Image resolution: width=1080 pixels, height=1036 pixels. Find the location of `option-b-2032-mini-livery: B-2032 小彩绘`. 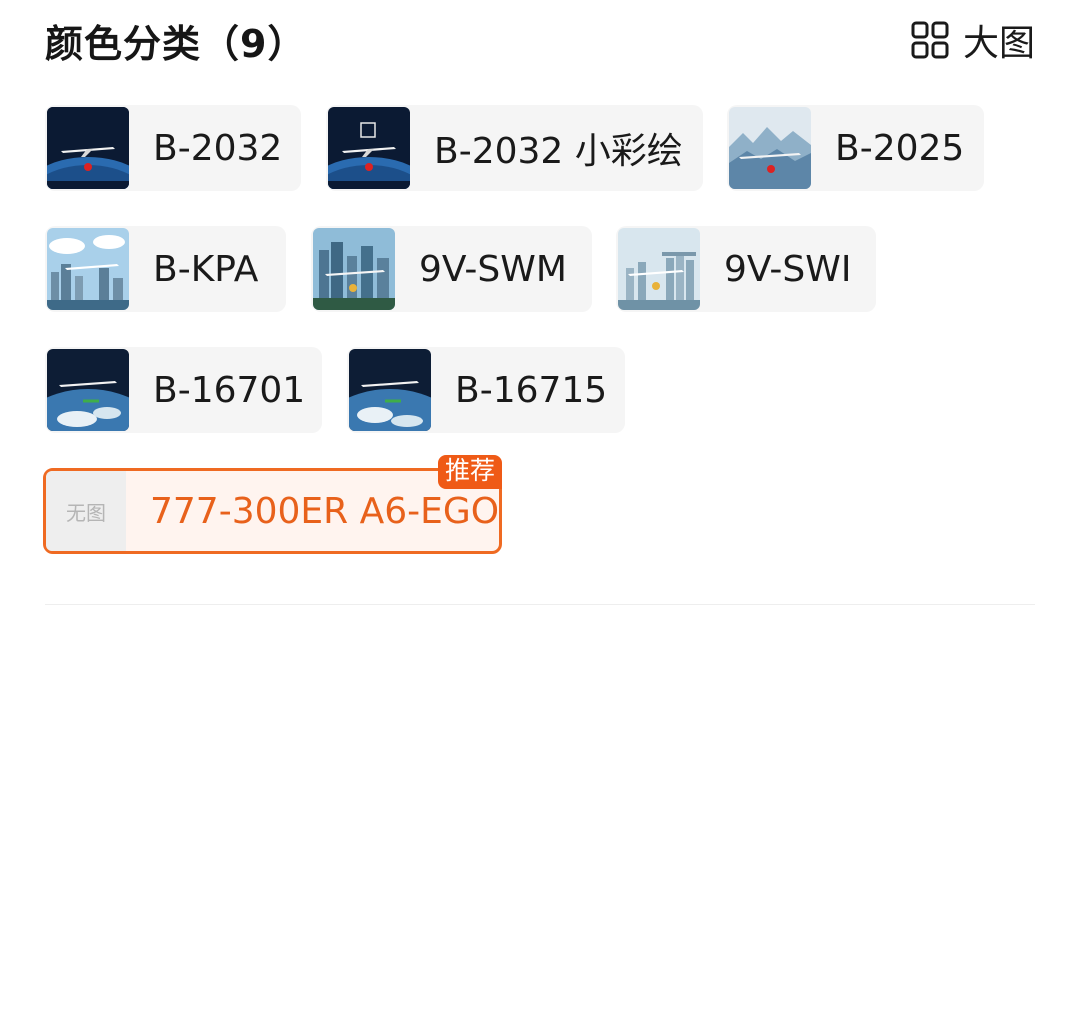

option-b-2032-mini-livery: B-2032 小彩绘 is located at coordinates (514, 148).